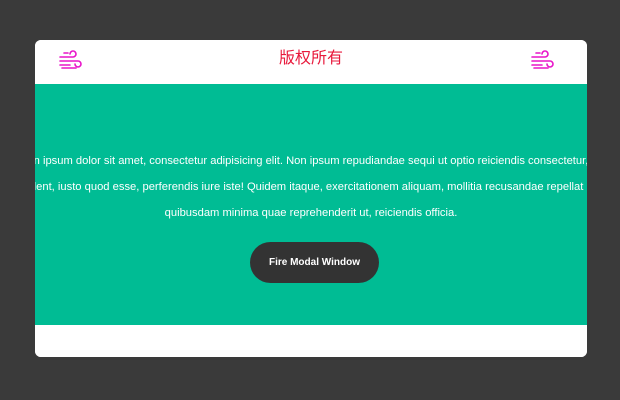 The image size is (620, 400). What do you see at coordinates (311, 341) in the screenshot?
I see `footer-strip` at bounding box center [311, 341].